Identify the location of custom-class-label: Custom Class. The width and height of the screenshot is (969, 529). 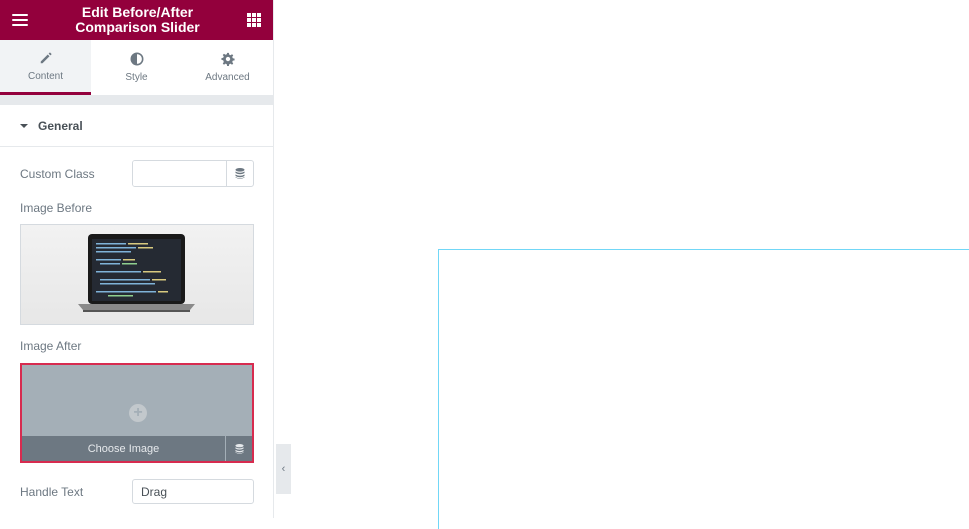
(57, 173).